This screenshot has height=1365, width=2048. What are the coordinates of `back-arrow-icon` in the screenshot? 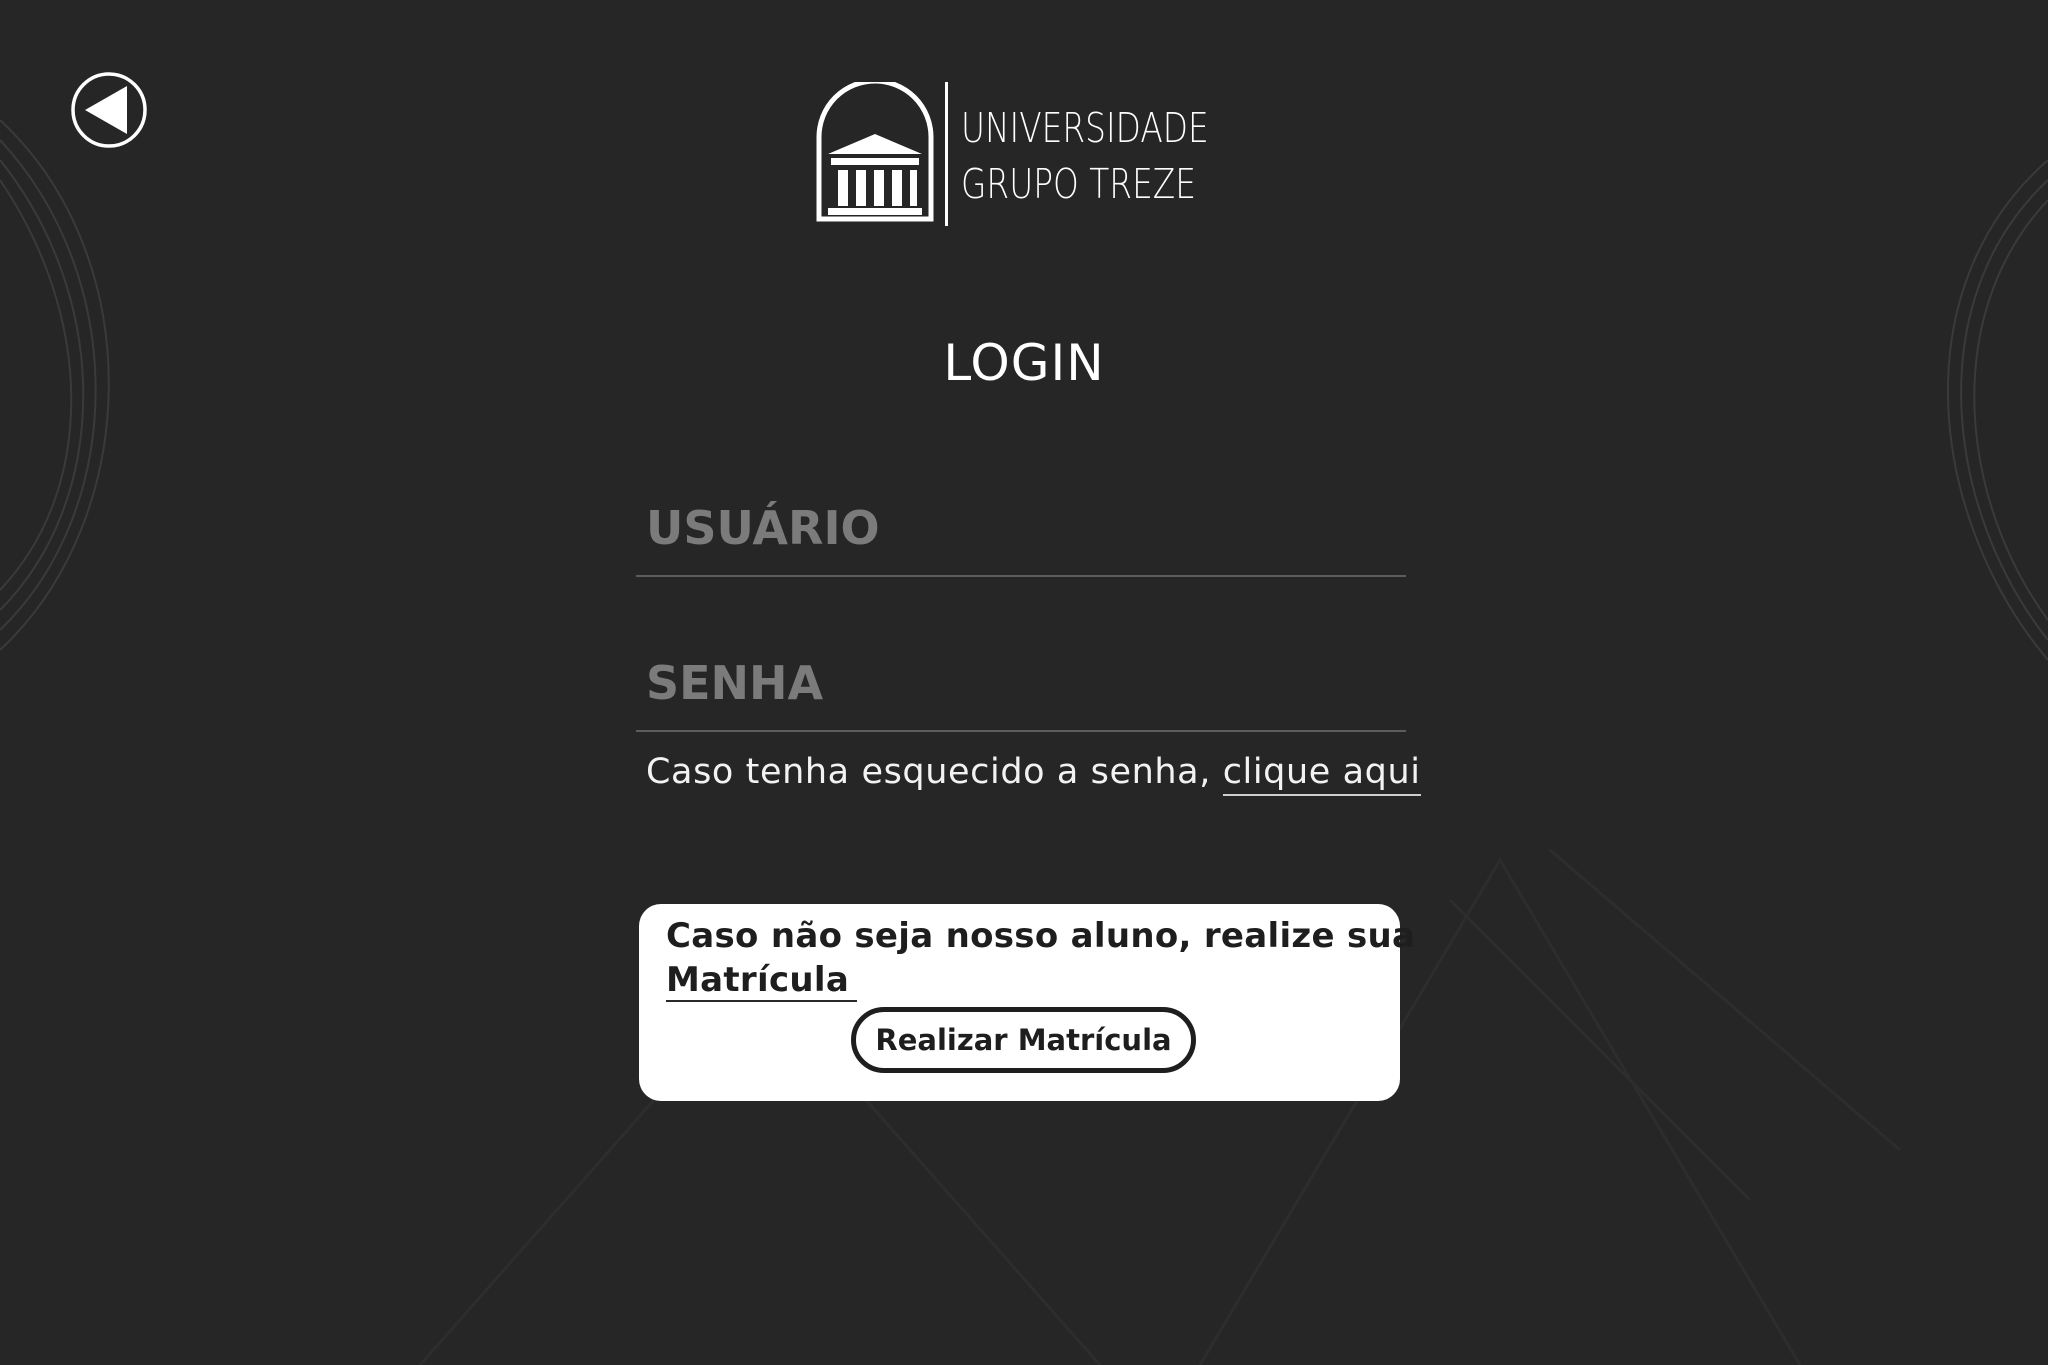 It's located at (109, 110).